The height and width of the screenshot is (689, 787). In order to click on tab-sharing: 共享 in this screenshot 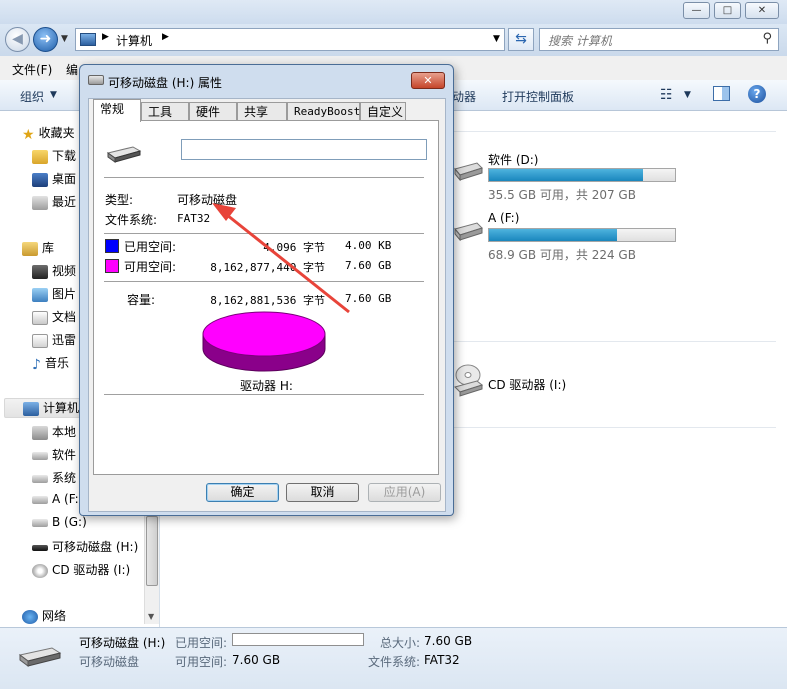, I will do `click(262, 111)`.